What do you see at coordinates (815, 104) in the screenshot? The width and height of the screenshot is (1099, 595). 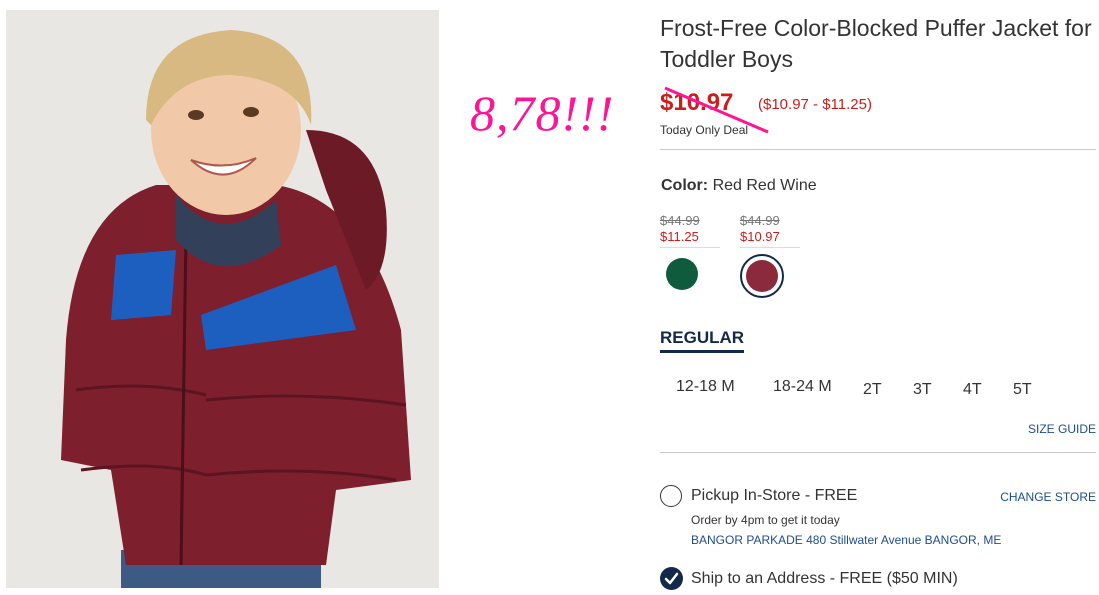 I see `price-range: ($10.97 - $11.25)` at bounding box center [815, 104].